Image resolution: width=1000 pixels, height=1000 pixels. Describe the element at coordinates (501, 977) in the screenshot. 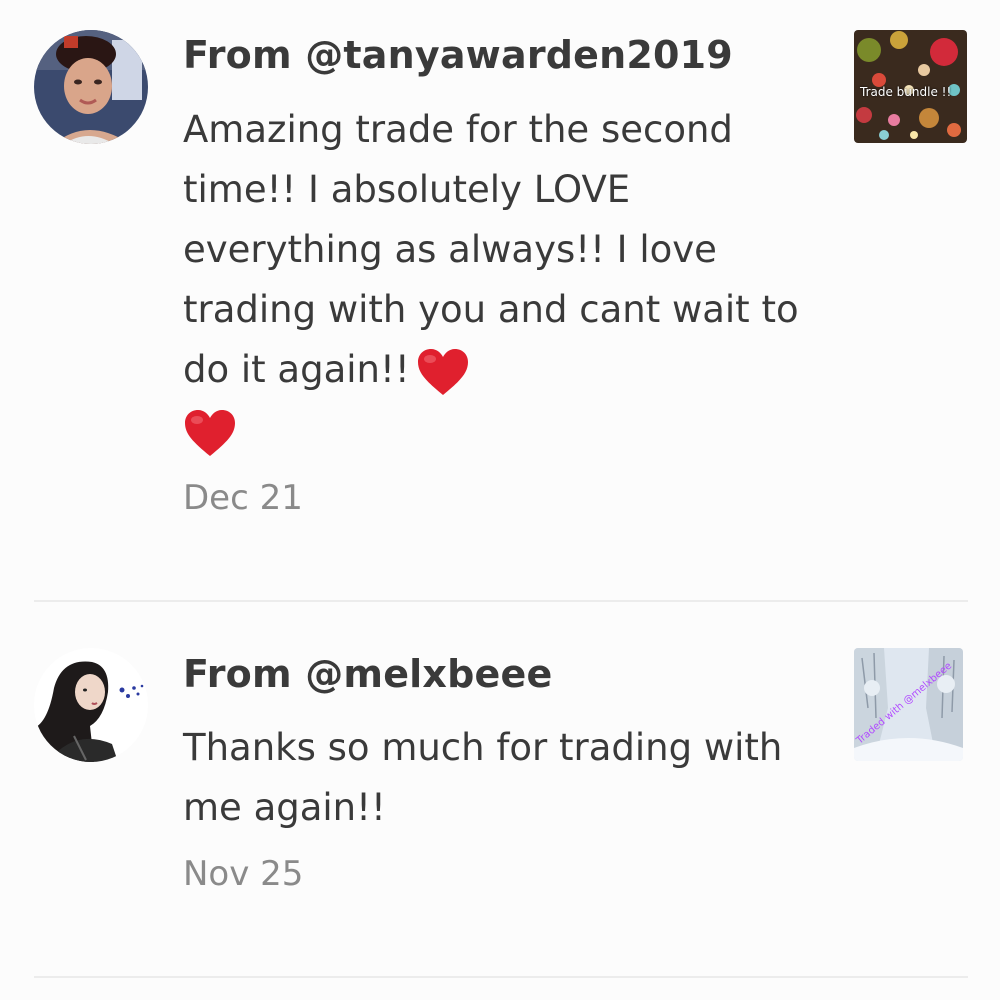

I see `divider` at that location.